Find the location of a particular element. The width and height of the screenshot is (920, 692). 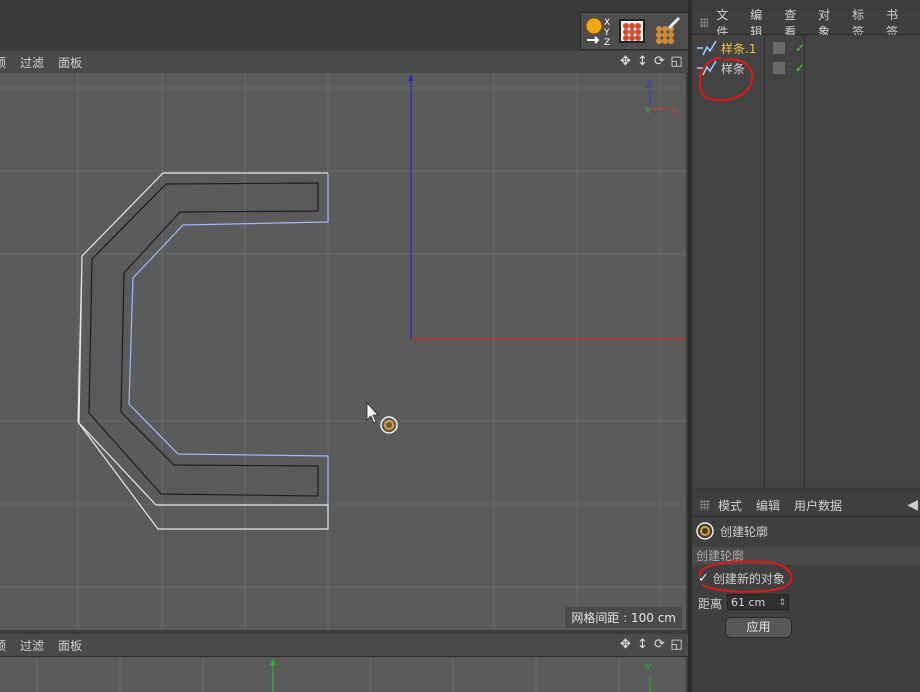

viewport-bottom: Y is located at coordinates (343, 674).